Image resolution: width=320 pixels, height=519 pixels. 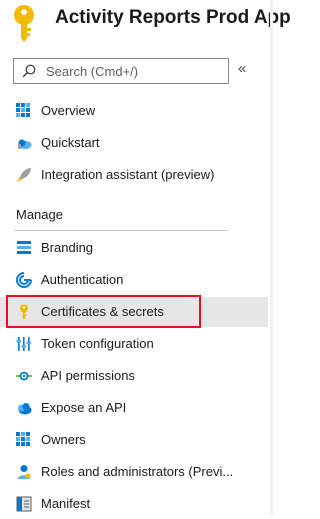 I want to click on nav-item-label: Certificates & secrets, so click(x=102, y=311).